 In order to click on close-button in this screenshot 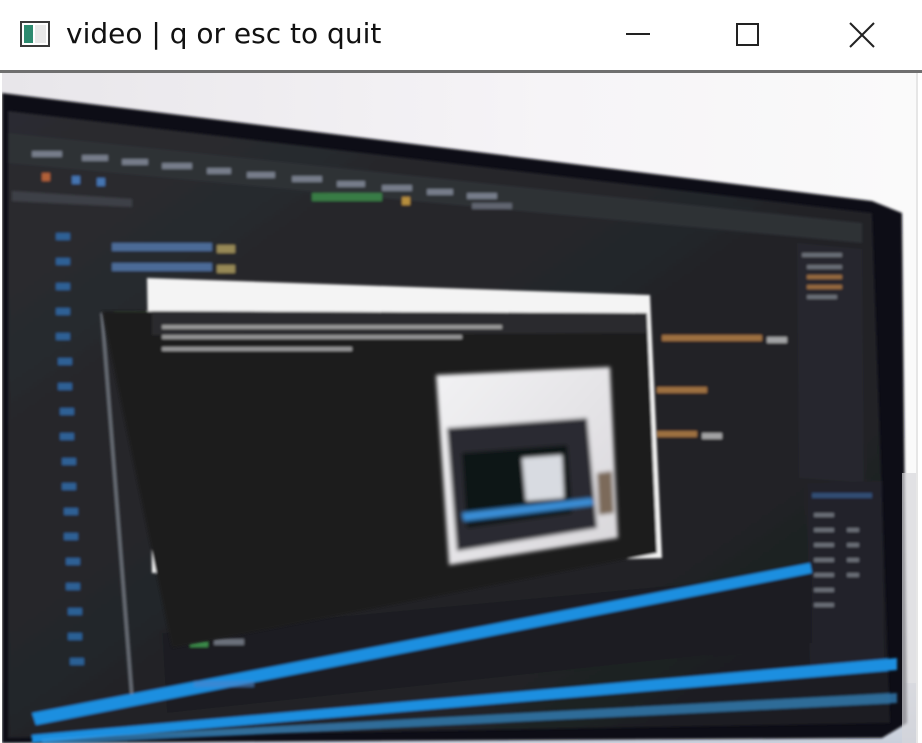, I will do `click(860, 35)`.